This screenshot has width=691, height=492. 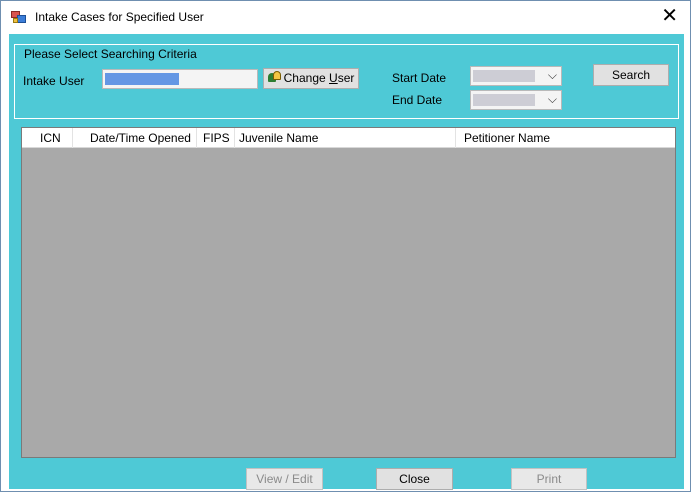 What do you see at coordinates (19, 17) in the screenshot?
I see `app-window-icon` at bounding box center [19, 17].